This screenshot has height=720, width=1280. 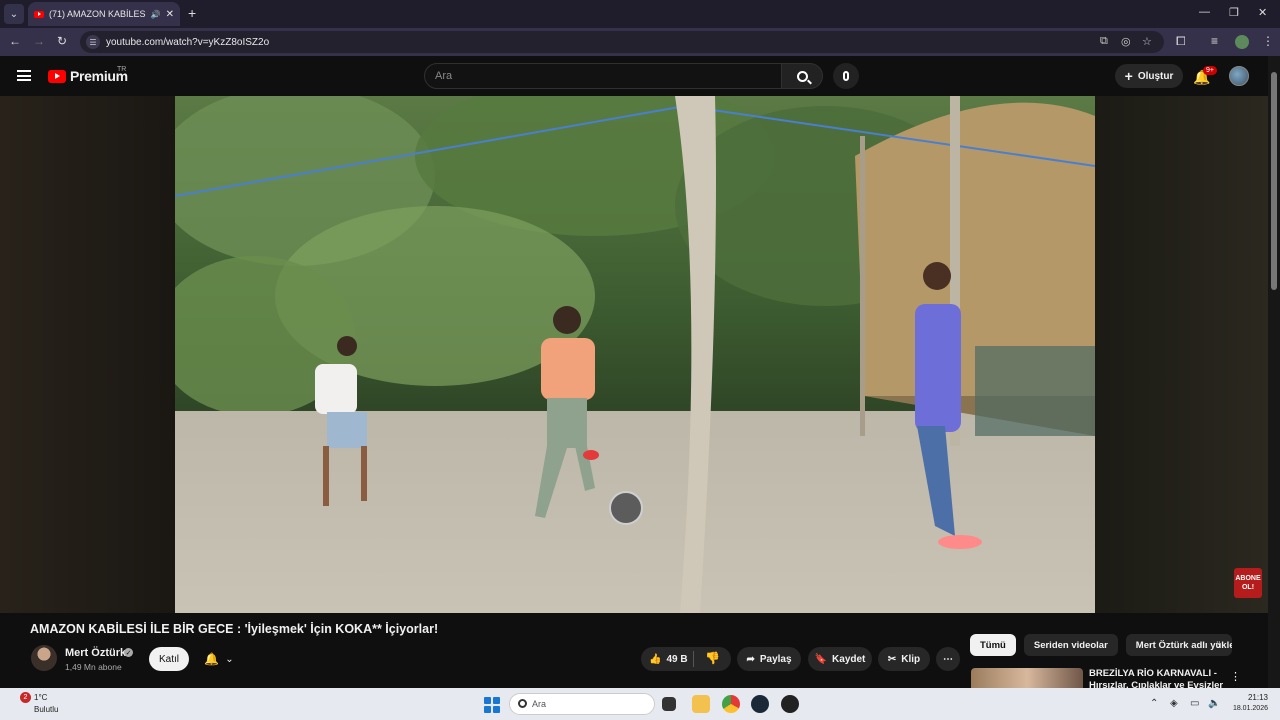 I want to click on weather-alert-badge: 2, so click(x=25, y=697).